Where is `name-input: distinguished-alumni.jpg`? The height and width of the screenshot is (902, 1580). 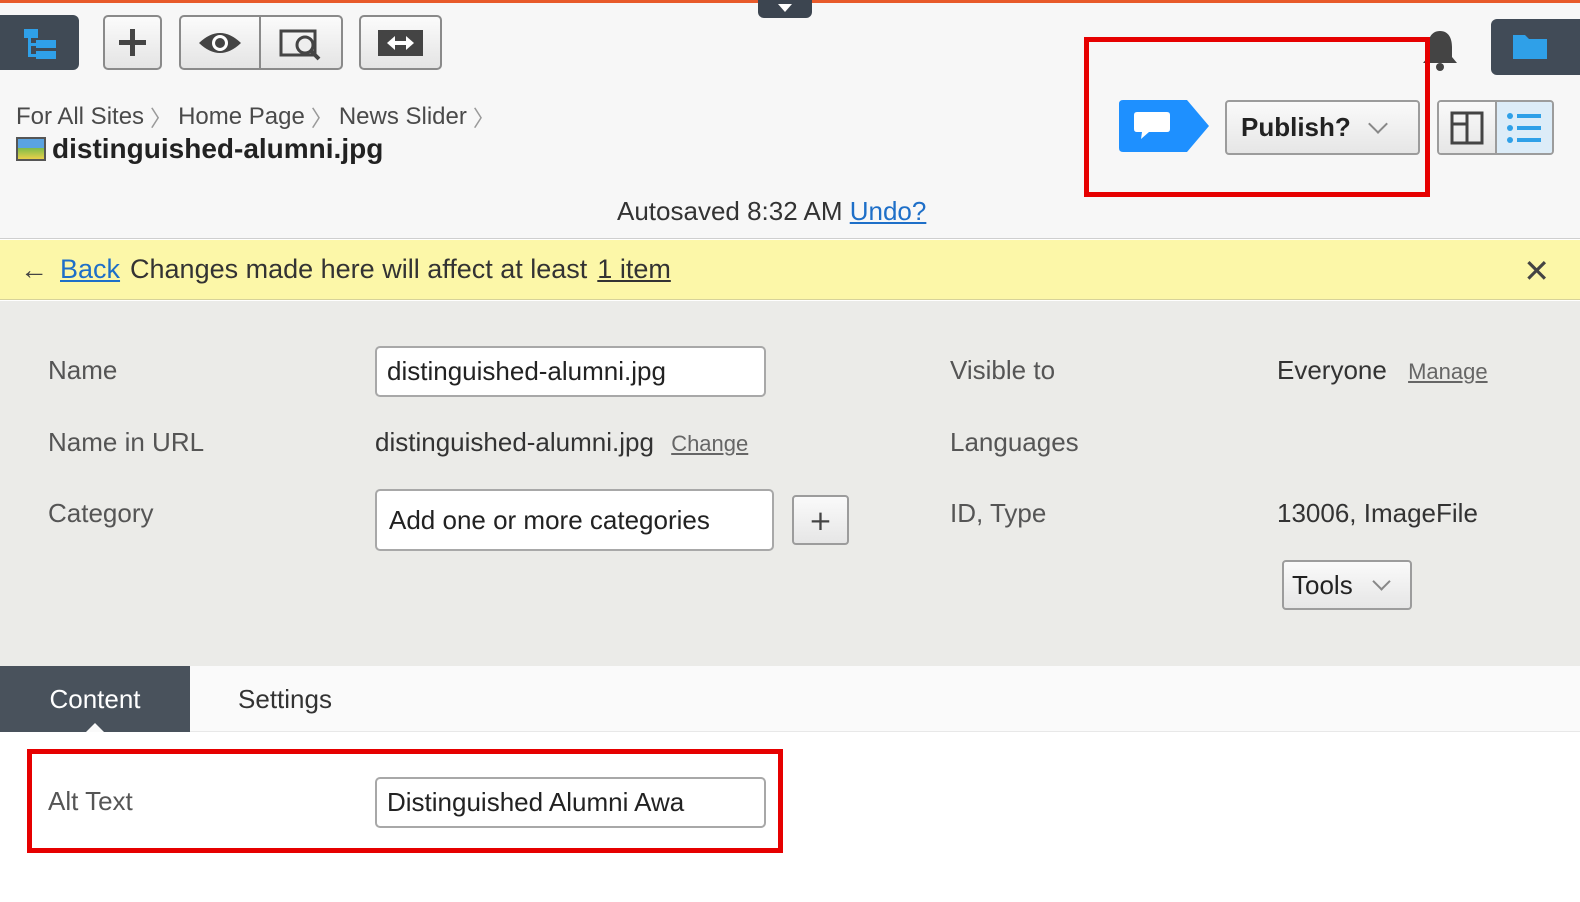 name-input: distinguished-alumni.jpg is located at coordinates (570, 371).